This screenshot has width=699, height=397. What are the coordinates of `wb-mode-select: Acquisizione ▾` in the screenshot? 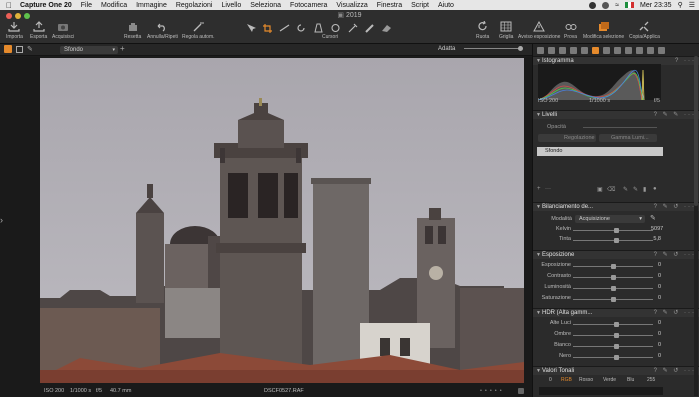 It's located at (610, 219).